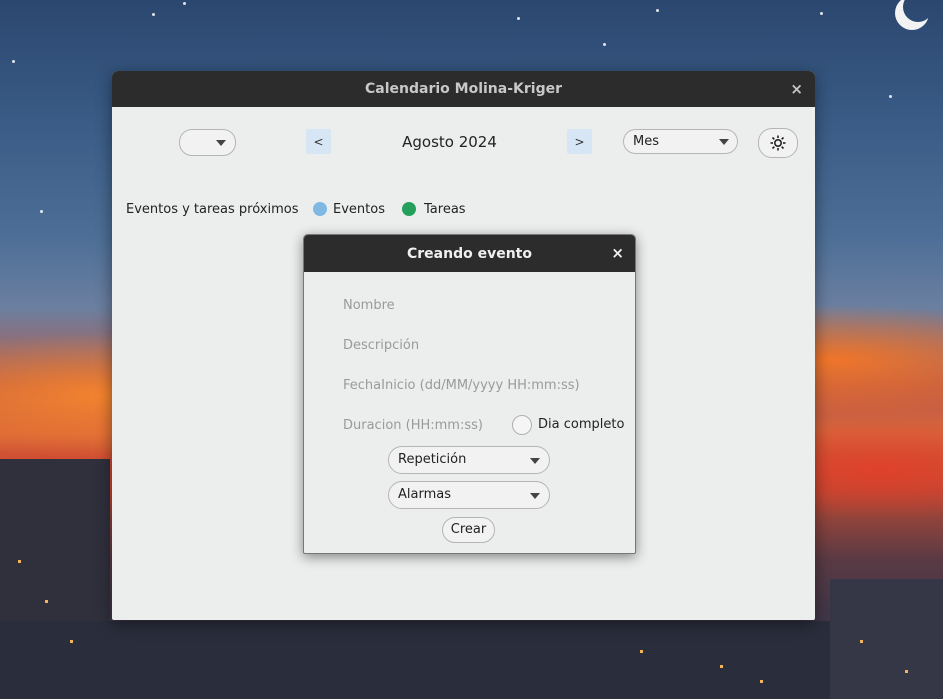 The image size is (943, 699). Describe the element at coordinates (617, 253) in the screenshot. I see `dialog-close-button: ×` at that location.